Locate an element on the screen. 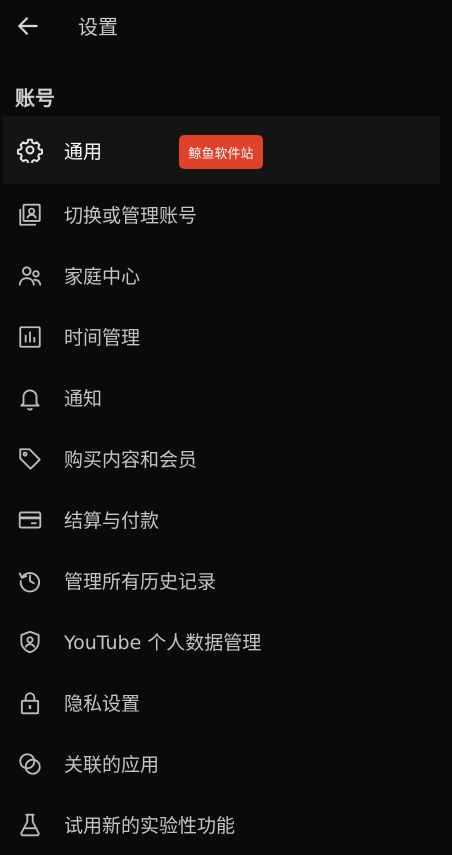  section-title-account: 账号 is located at coordinates (35, 98).